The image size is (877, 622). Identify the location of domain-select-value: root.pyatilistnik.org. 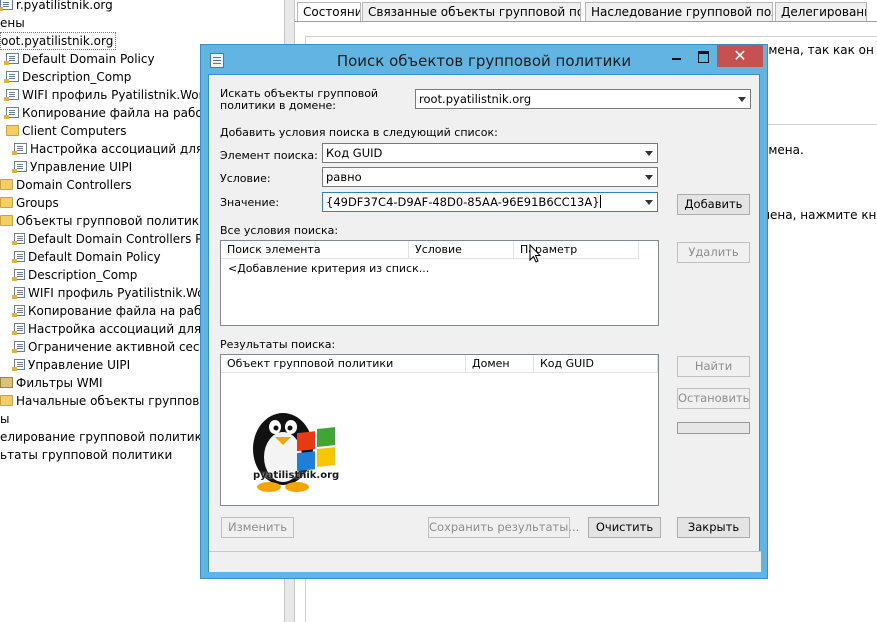
(475, 99).